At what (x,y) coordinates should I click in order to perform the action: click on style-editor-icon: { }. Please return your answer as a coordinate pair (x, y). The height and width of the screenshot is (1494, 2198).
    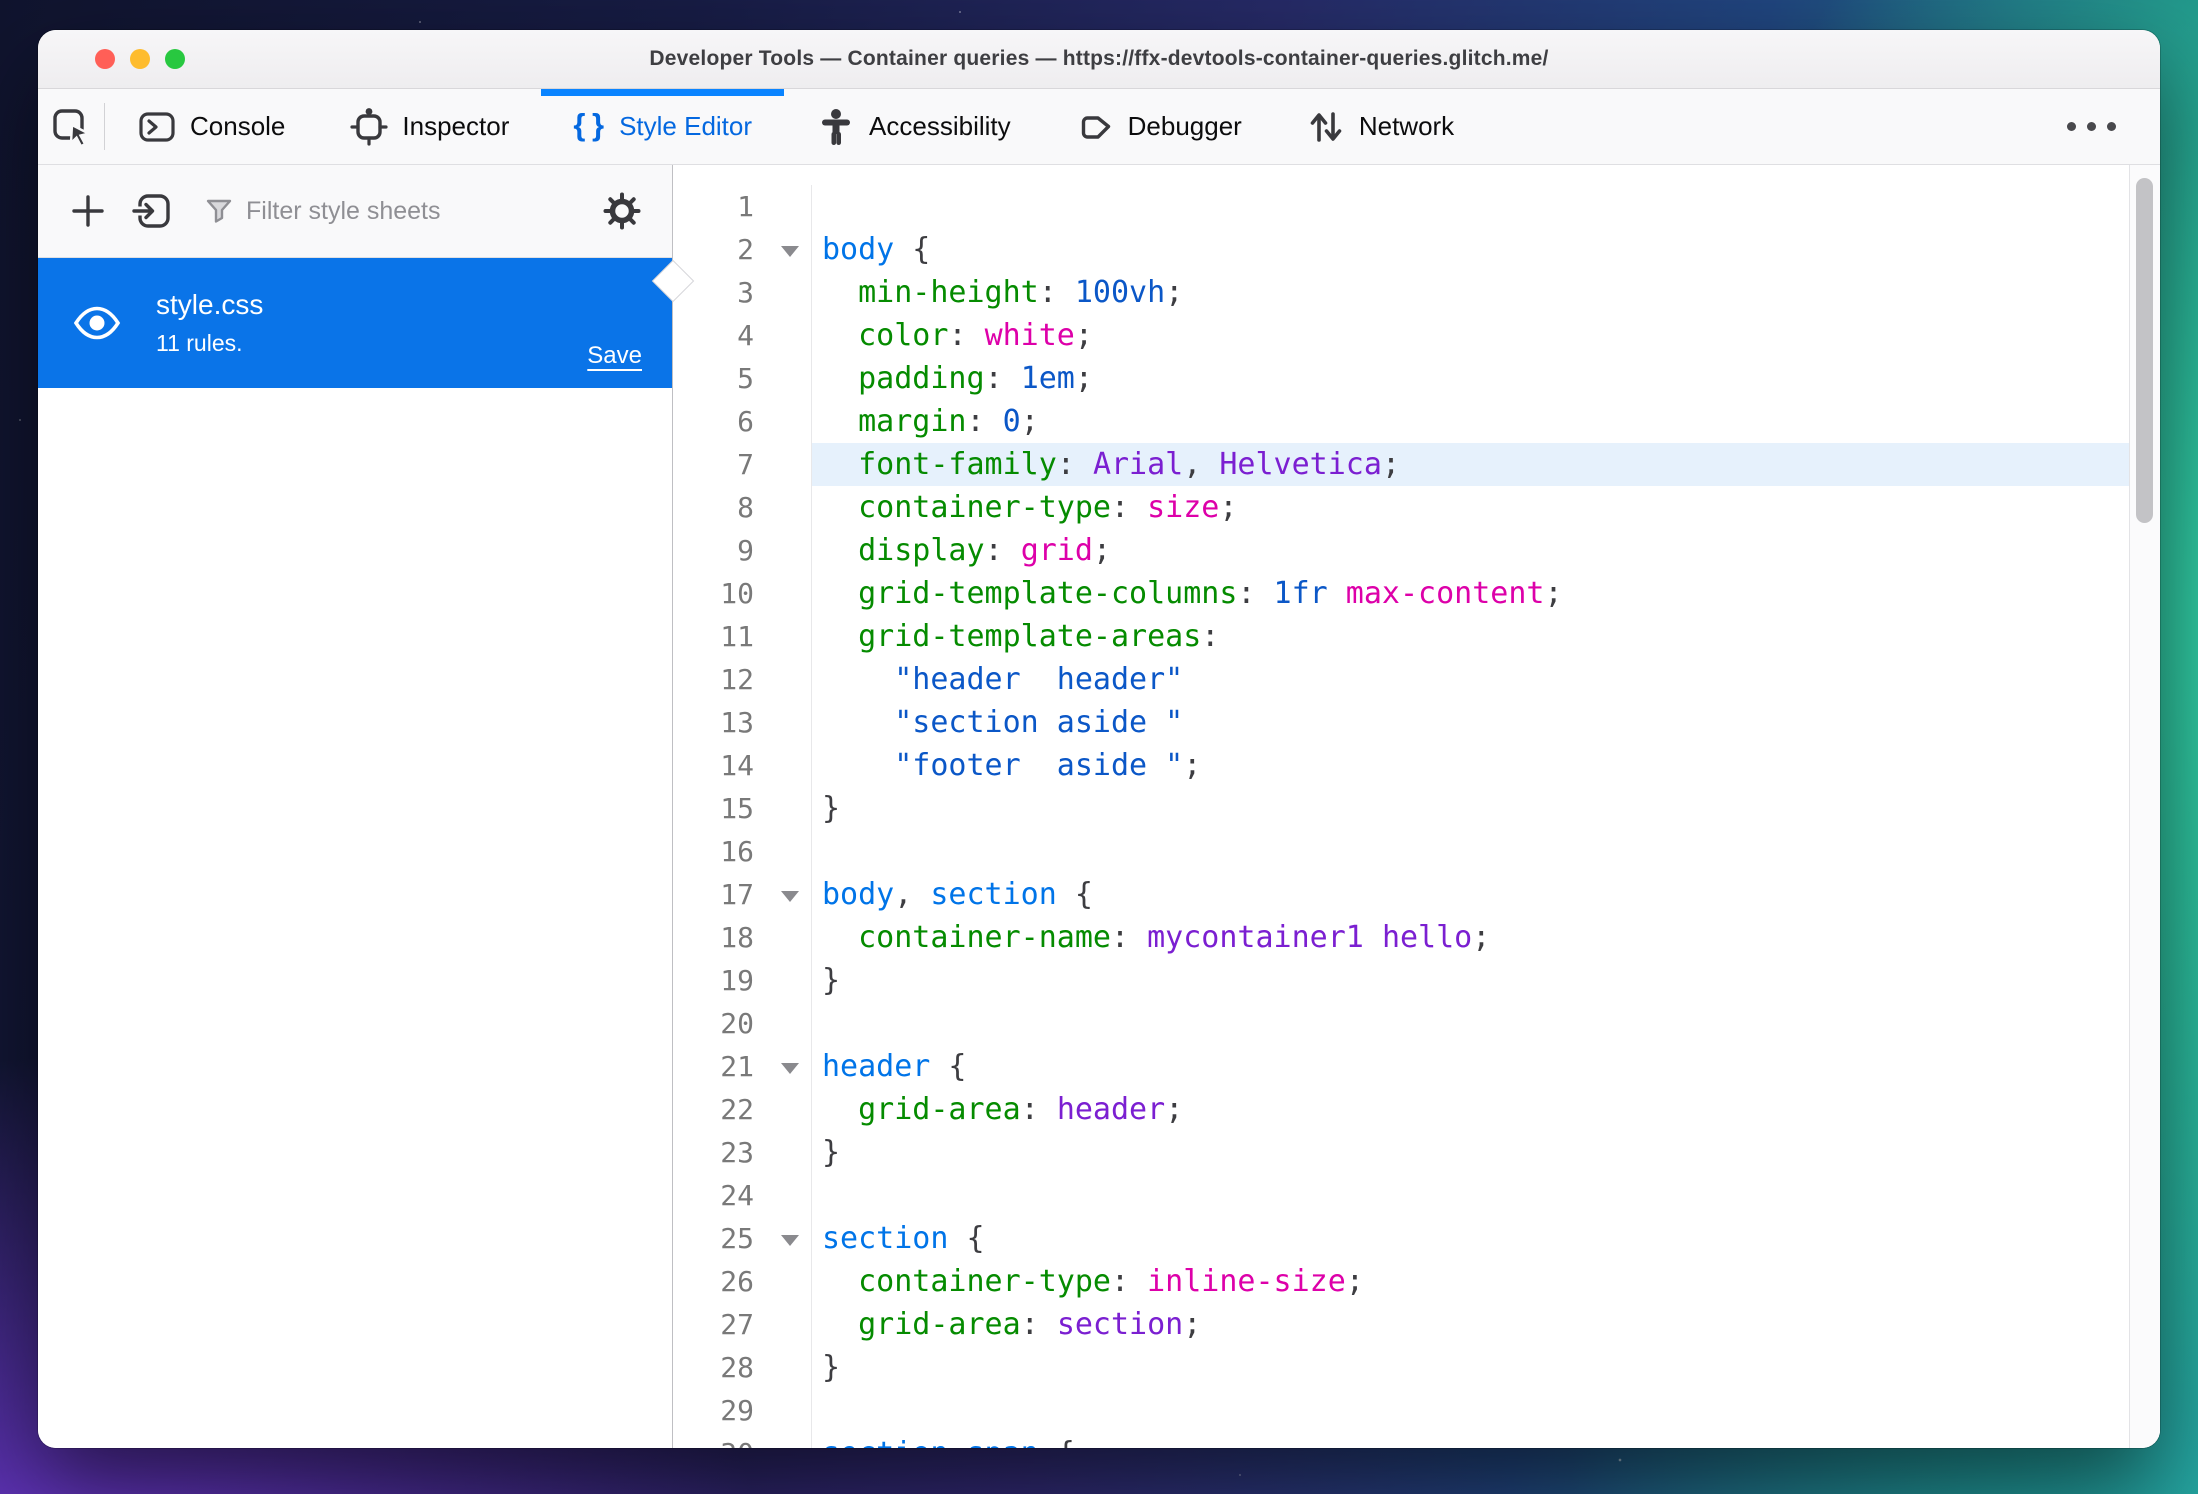
    Looking at the image, I should click on (590, 124).